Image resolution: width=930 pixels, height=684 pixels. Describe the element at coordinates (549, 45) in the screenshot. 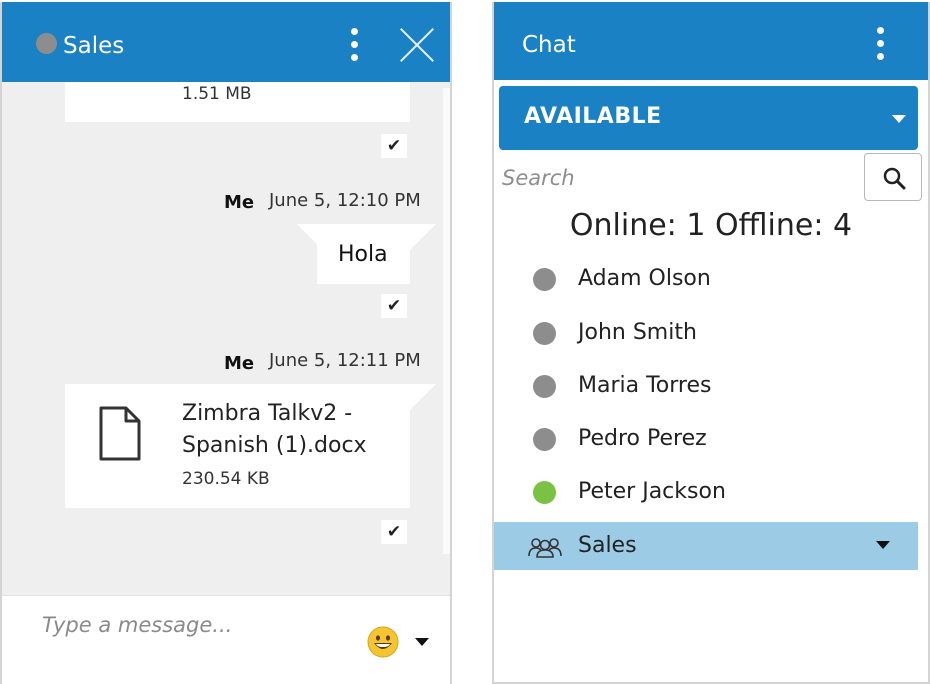

I see `chat-title: Chat` at that location.